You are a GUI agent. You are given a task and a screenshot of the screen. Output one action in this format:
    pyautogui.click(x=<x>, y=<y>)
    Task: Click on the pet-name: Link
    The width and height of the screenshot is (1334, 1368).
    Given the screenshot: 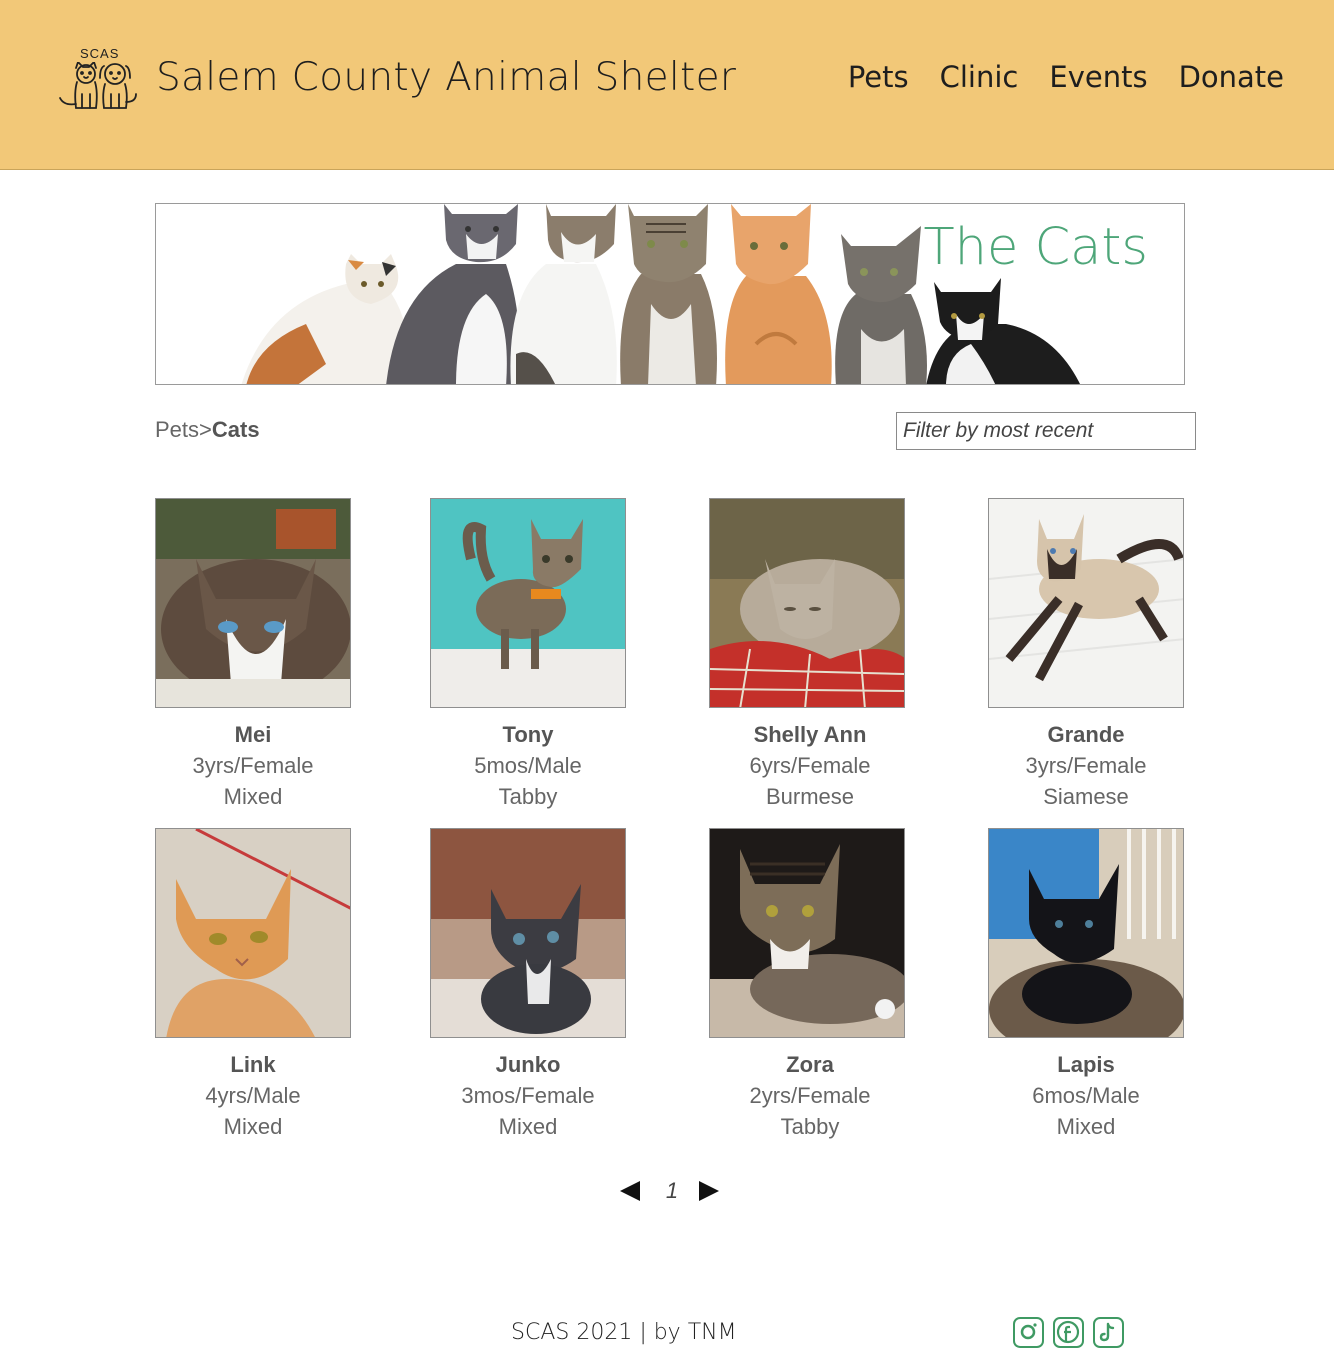 What is the action you would take?
    pyautogui.click(x=253, y=1065)
    